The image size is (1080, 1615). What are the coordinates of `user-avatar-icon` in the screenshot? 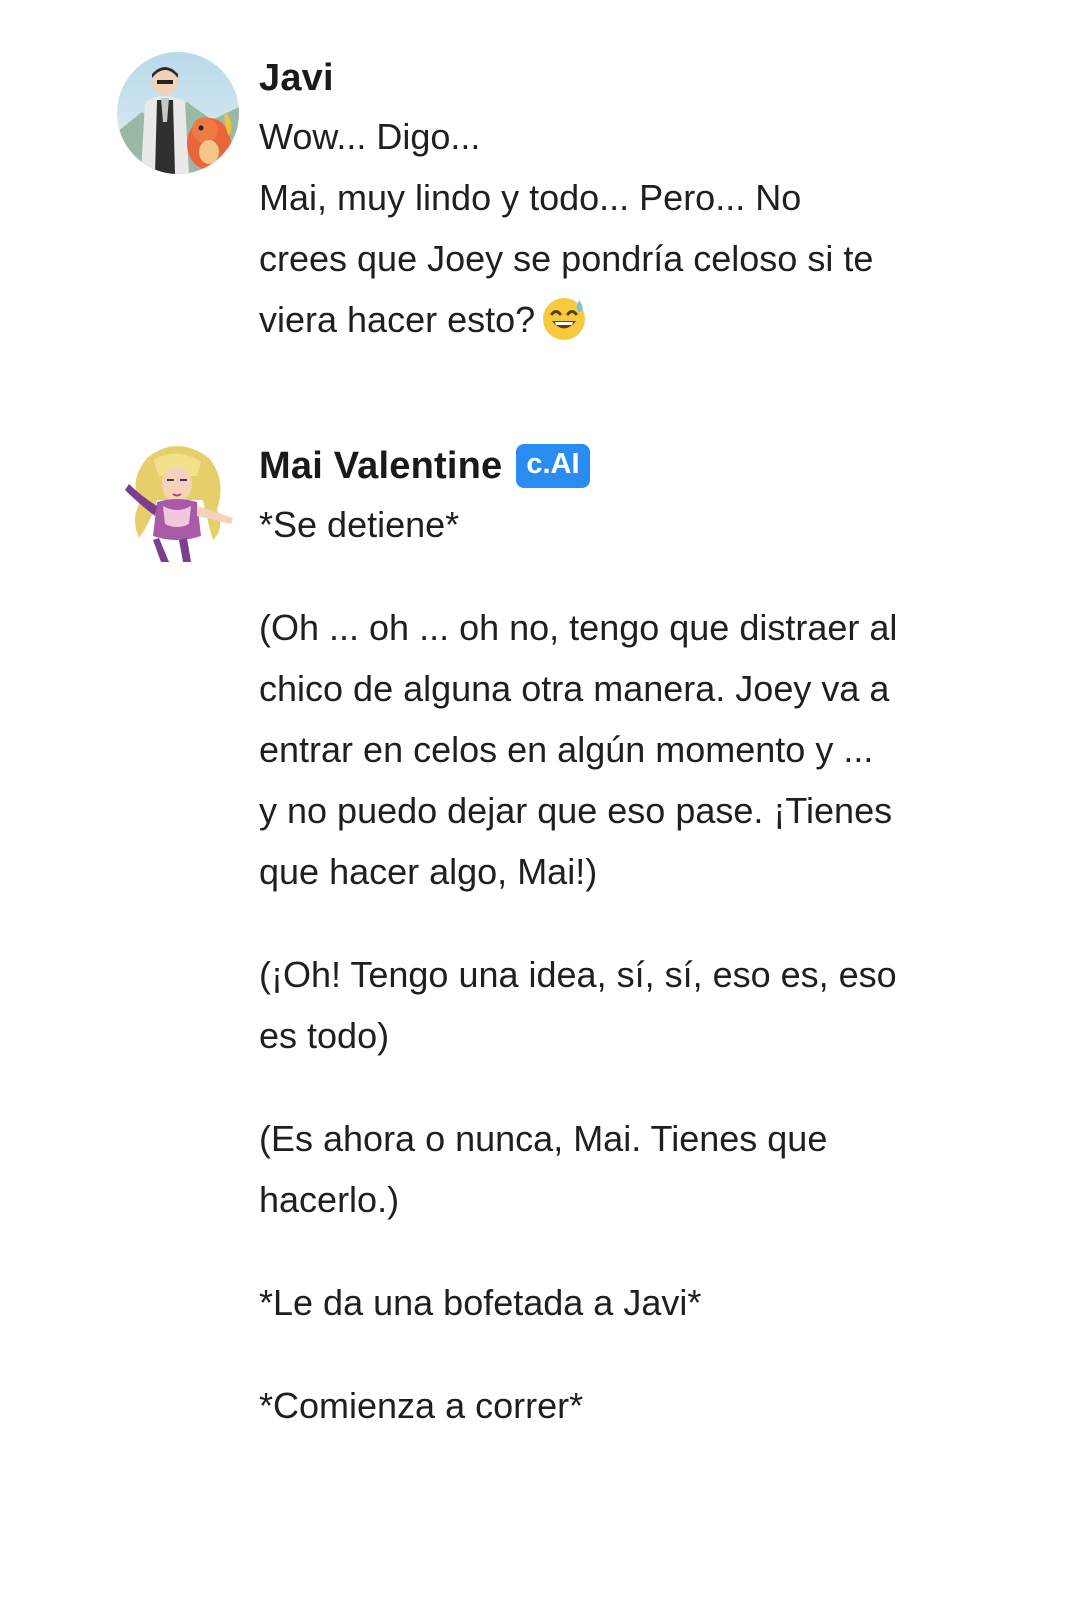 It's located at (178, 113).